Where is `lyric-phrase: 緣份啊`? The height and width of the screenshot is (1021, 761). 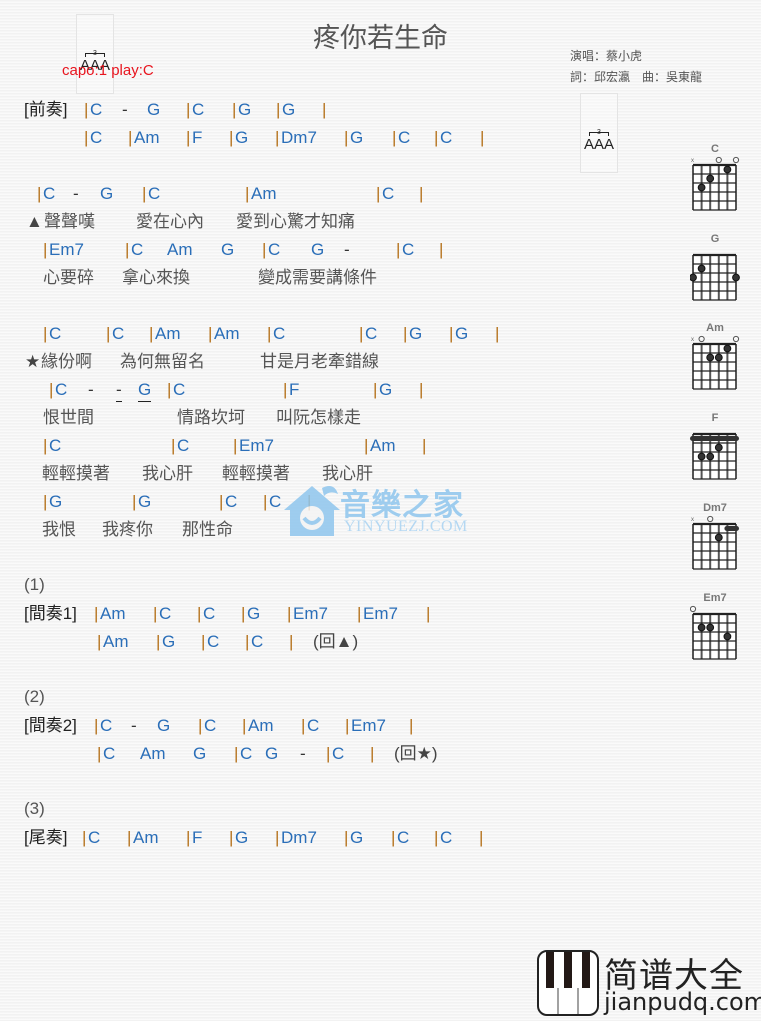 lyric-phrase: 緣份啊 is located at coordinates (66, 361).